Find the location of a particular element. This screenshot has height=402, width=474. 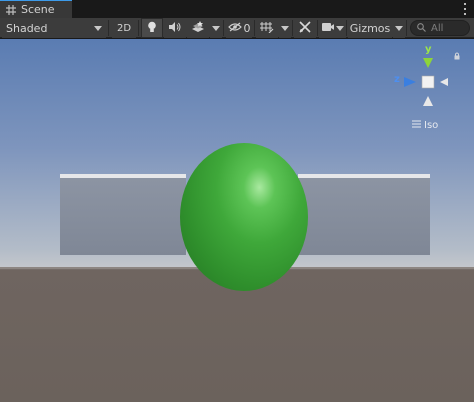

tab-scene-label: Scene is located at coordinates (38, 9).